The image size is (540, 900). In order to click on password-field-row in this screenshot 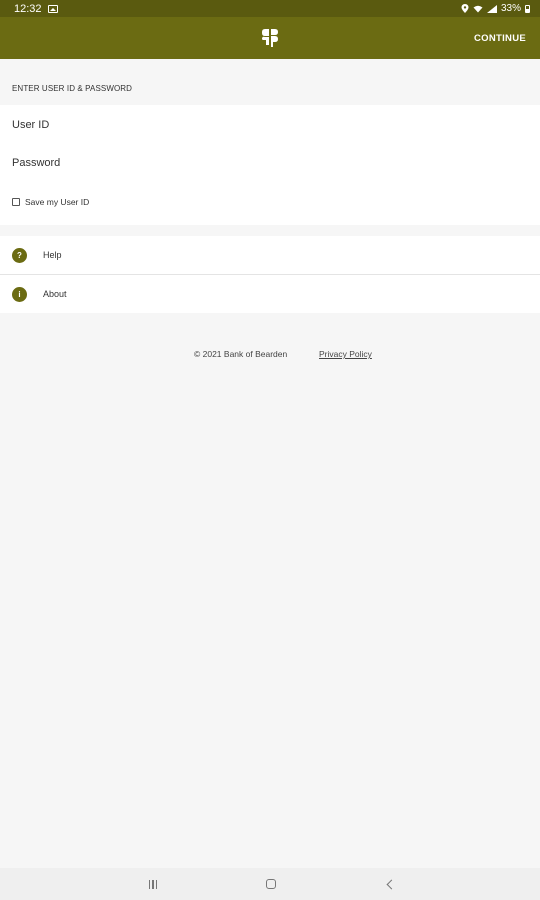, I will do `click(270, 163)`.